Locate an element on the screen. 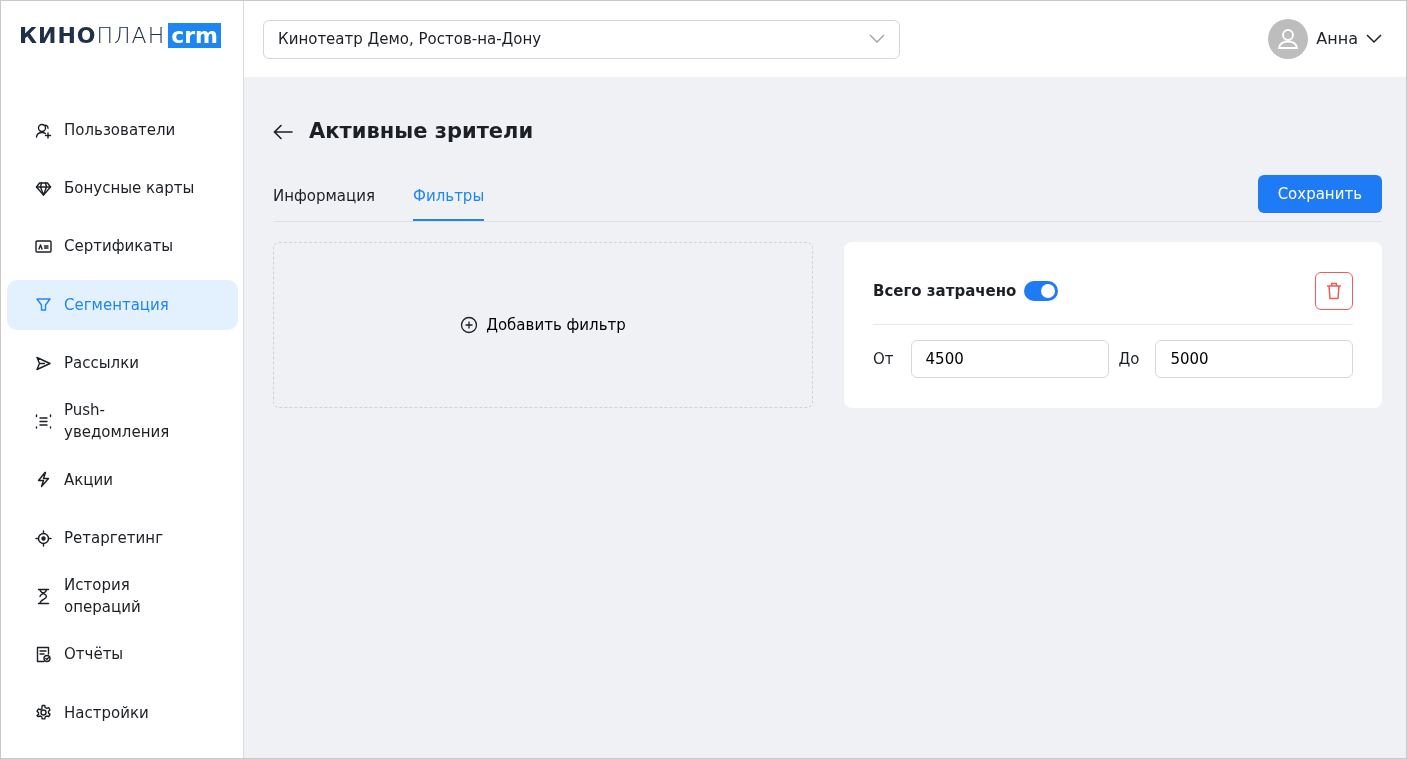 The width and height of the screenshot is (1407, 759). toggle-switch is located at coordinates (1041, 291).